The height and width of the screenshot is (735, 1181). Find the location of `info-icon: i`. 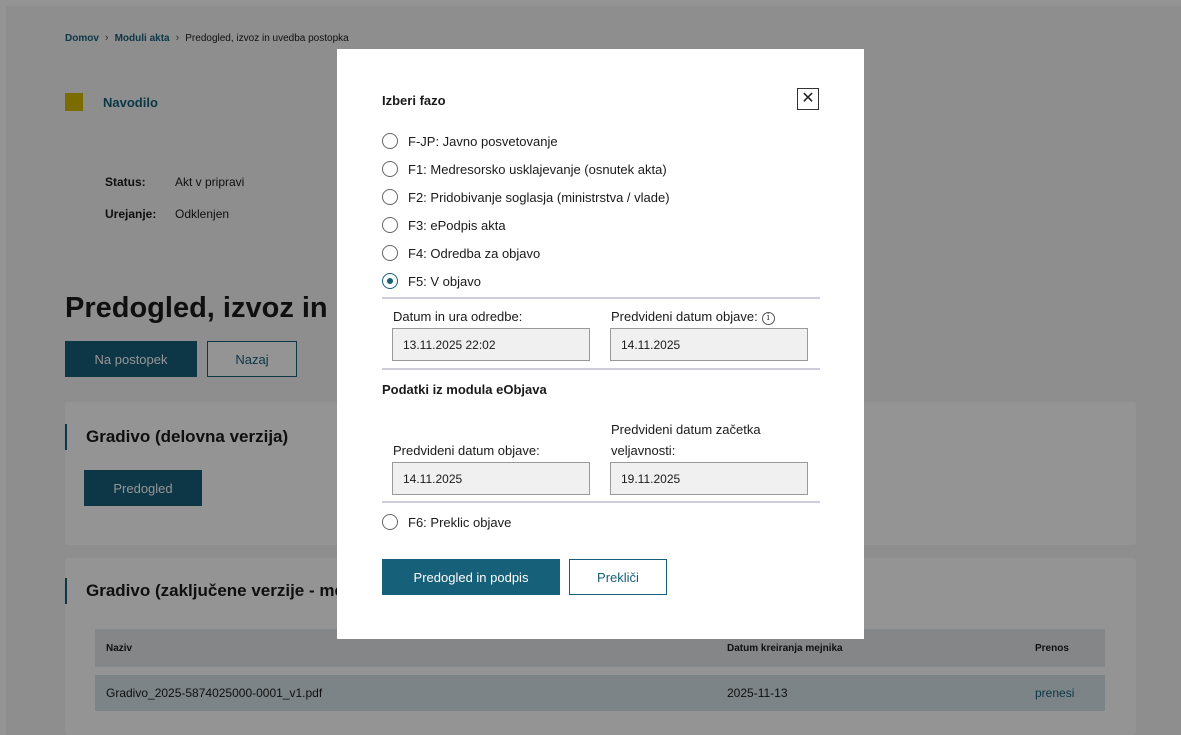

info-icon: i is located at coordinates (768, 318).